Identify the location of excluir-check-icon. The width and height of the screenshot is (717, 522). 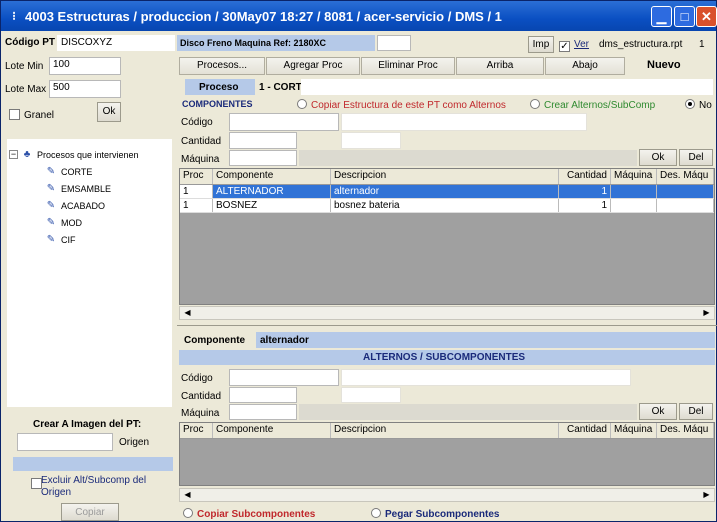
(36, 483).